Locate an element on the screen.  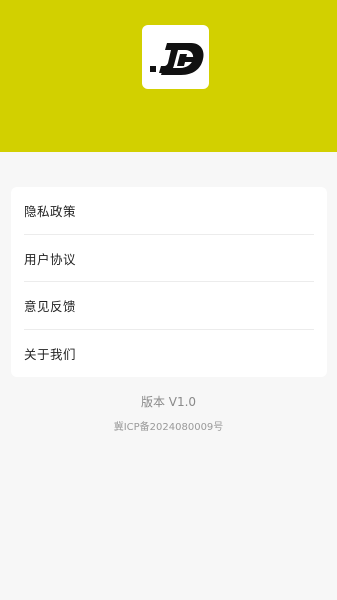
version-text: 版本 V1.0 is located at coordinates (168, 402).